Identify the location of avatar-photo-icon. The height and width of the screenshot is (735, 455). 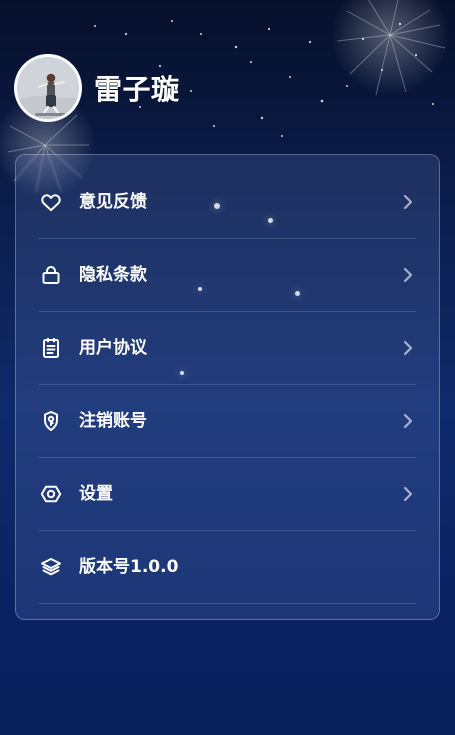
(48, 88).